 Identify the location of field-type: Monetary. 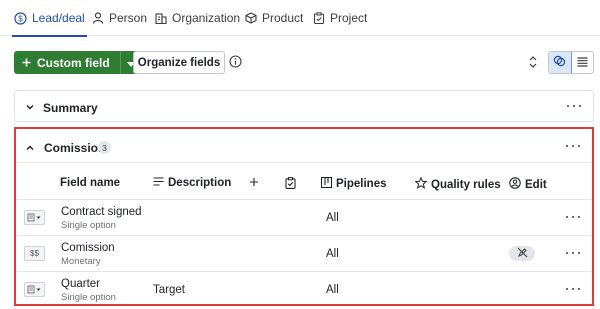
(81, 261).